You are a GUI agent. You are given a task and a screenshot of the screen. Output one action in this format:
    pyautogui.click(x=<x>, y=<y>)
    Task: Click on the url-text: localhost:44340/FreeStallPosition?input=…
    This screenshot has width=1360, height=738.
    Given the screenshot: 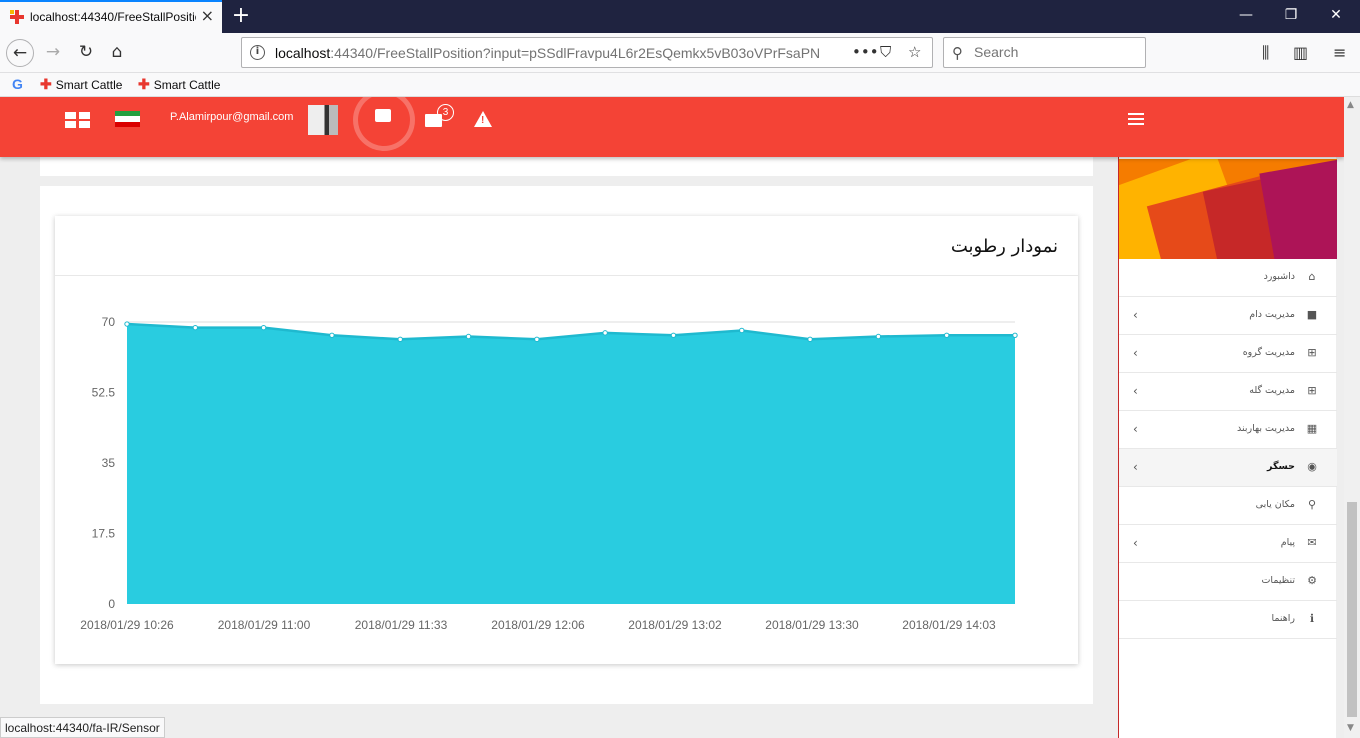 What is the action you would take?
    pyautogui.click(x=547, y=53)
    